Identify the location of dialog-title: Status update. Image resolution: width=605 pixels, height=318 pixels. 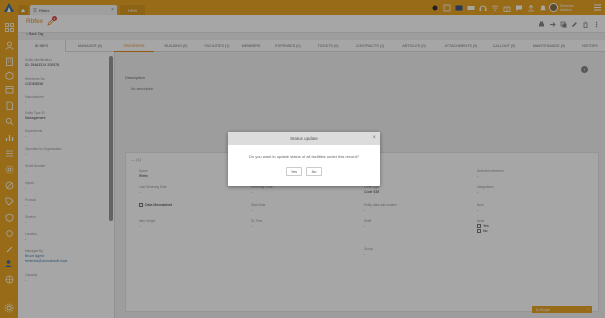
(304, 138).